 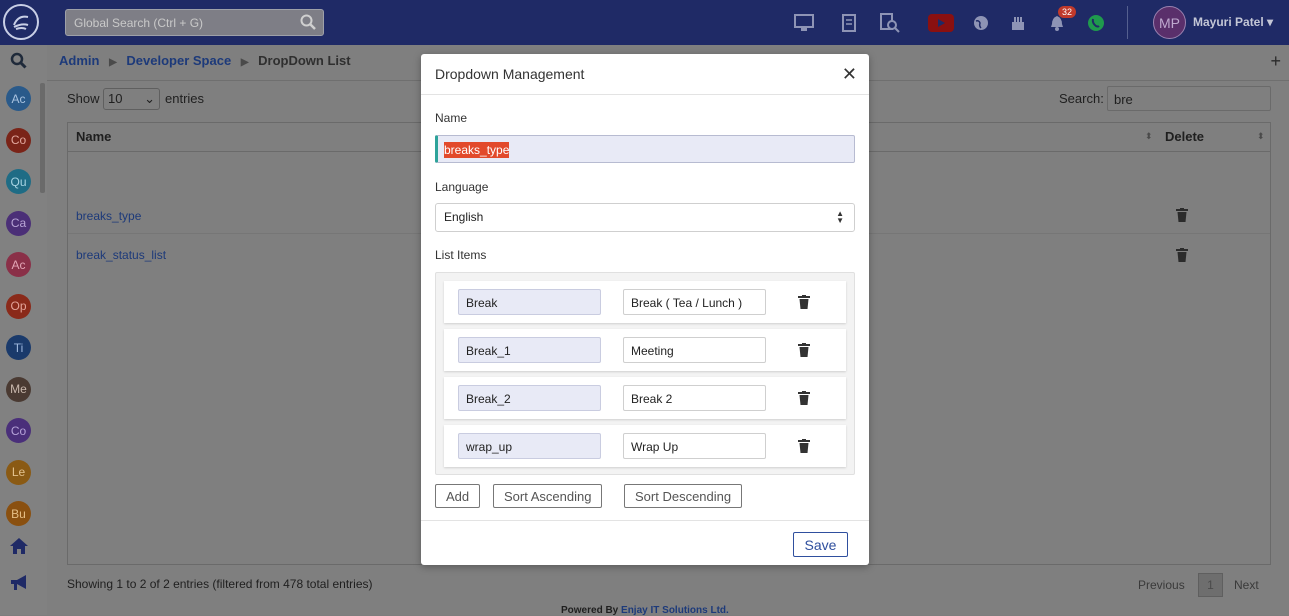 What do you see at coordinates (18, 513) in the screenshot?
I see `sidebar-item: Bu` at bounding box center [18, 513].